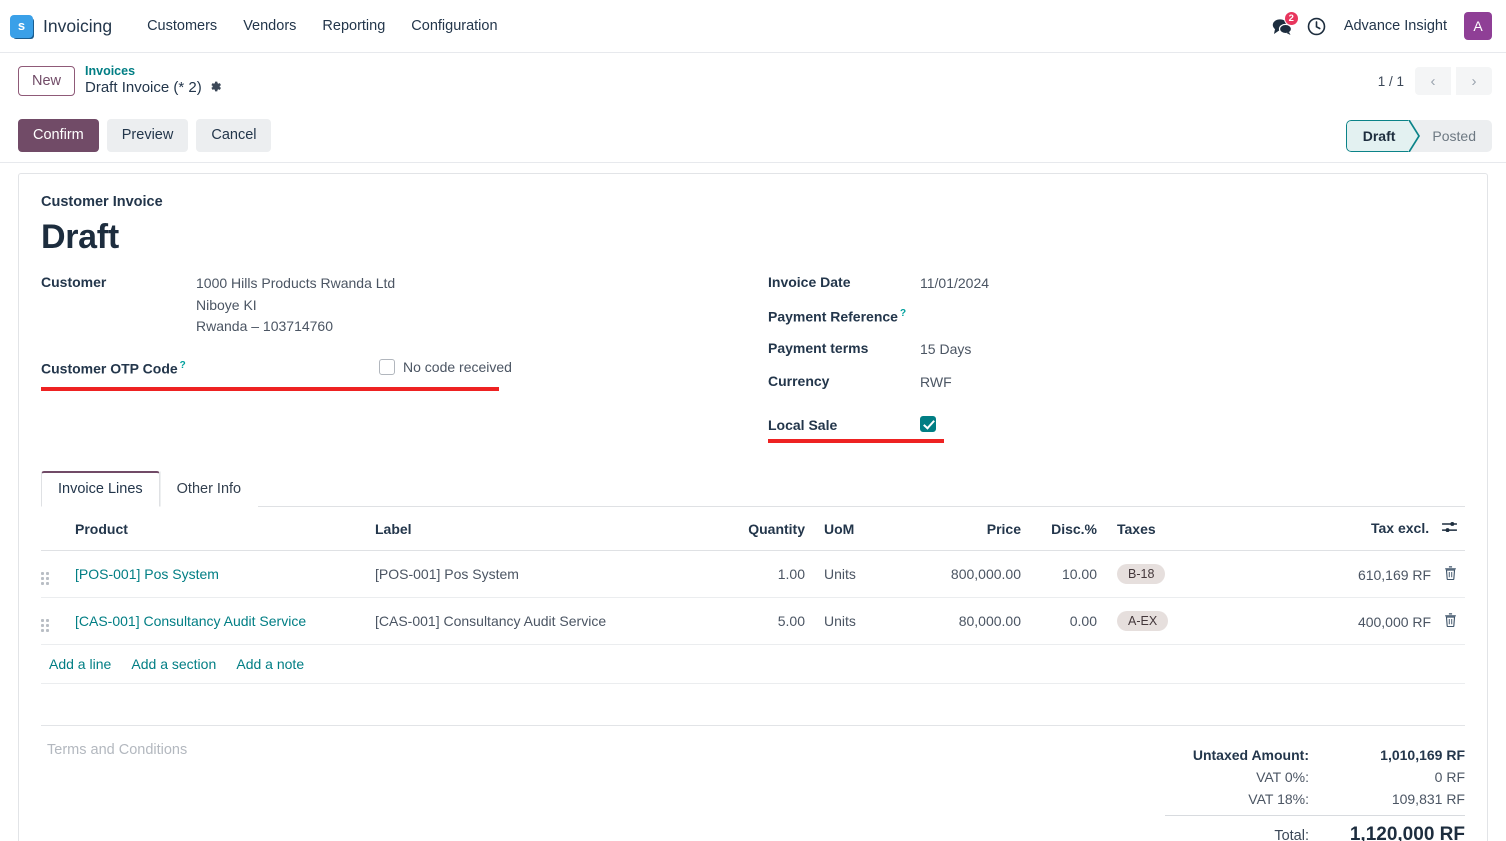  I want to click on vat-0-label: VAT 0%:, so click(1282, 777).